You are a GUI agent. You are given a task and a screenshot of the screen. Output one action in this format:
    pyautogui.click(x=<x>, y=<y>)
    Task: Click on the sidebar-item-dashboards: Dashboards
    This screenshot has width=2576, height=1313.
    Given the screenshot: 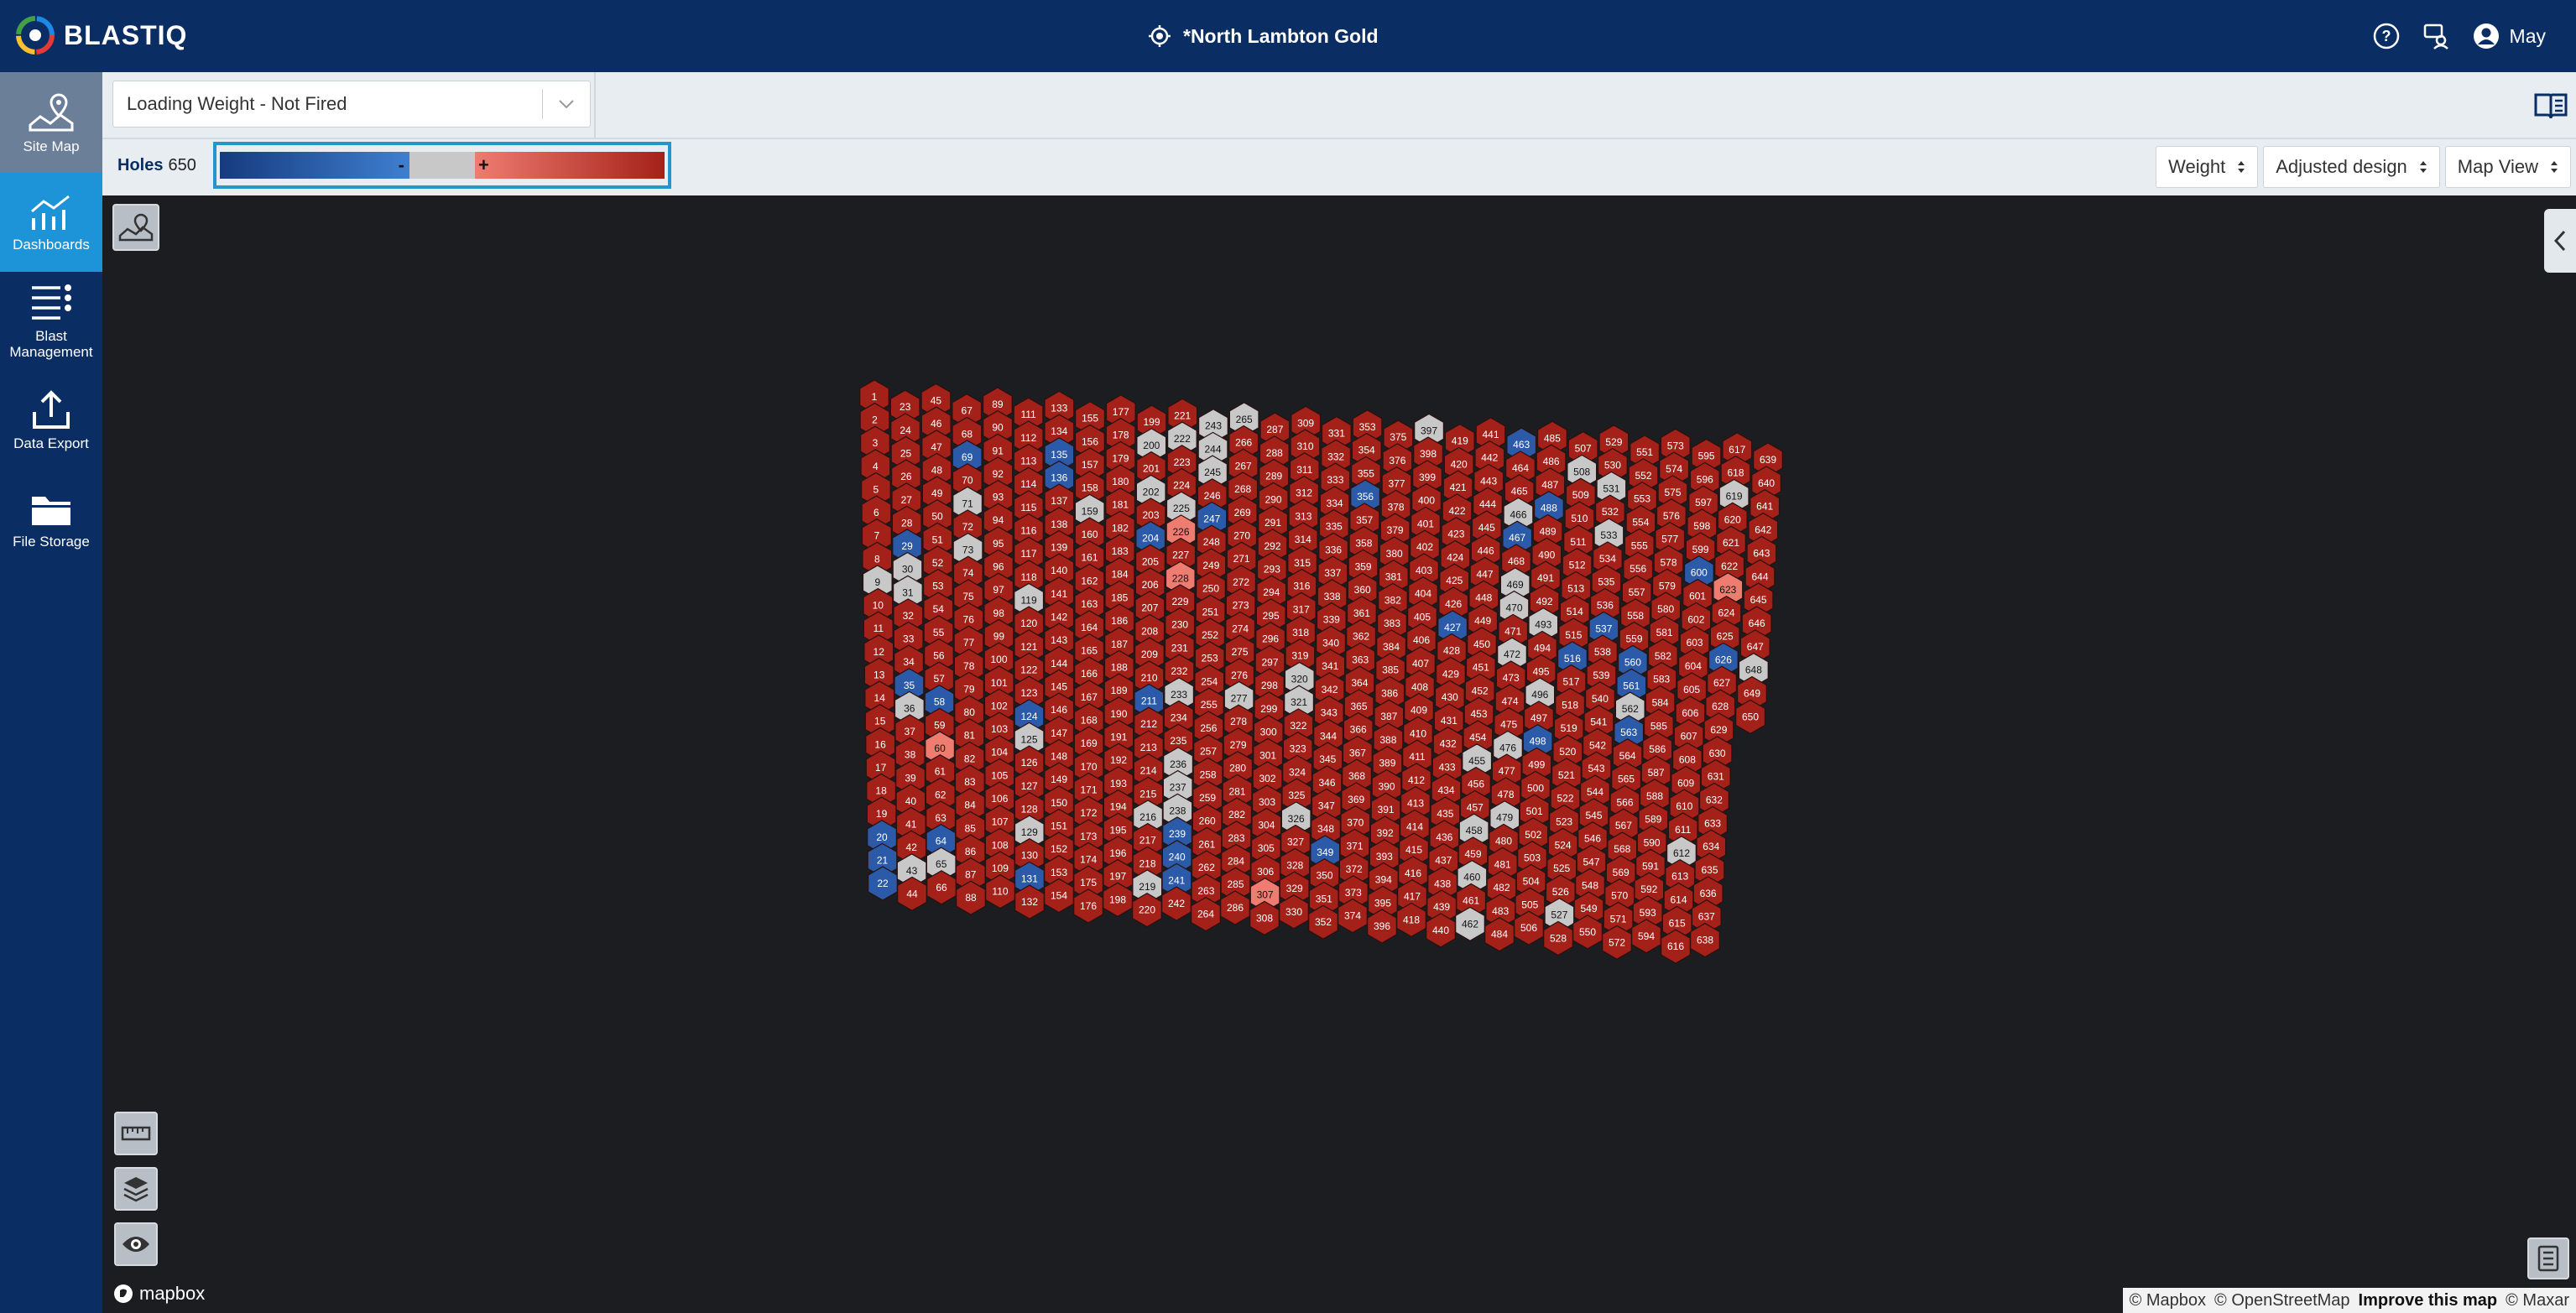 What is the action you would take?
    pyautogui.click(x=51, y=223)
    